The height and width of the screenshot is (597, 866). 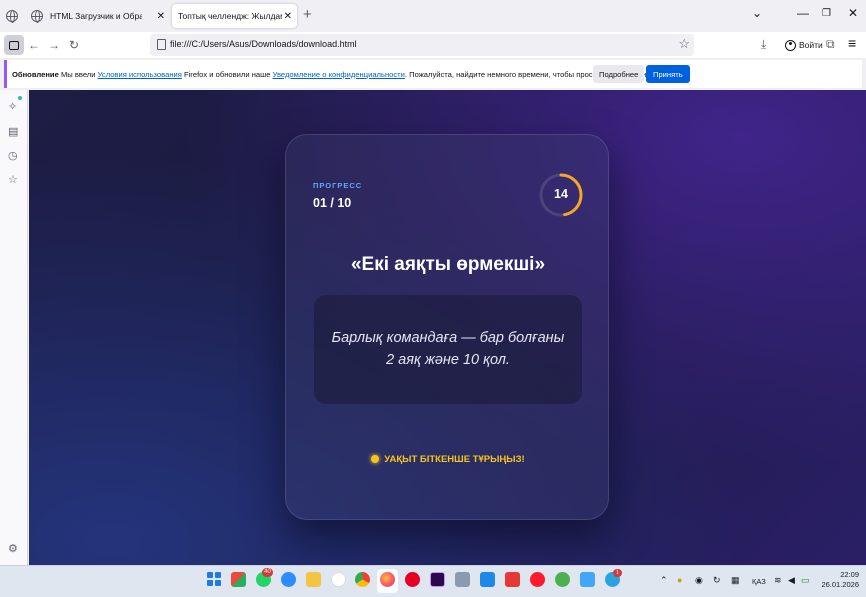 I want to click on yandex-browser-icon, so click(x=338, y=579).